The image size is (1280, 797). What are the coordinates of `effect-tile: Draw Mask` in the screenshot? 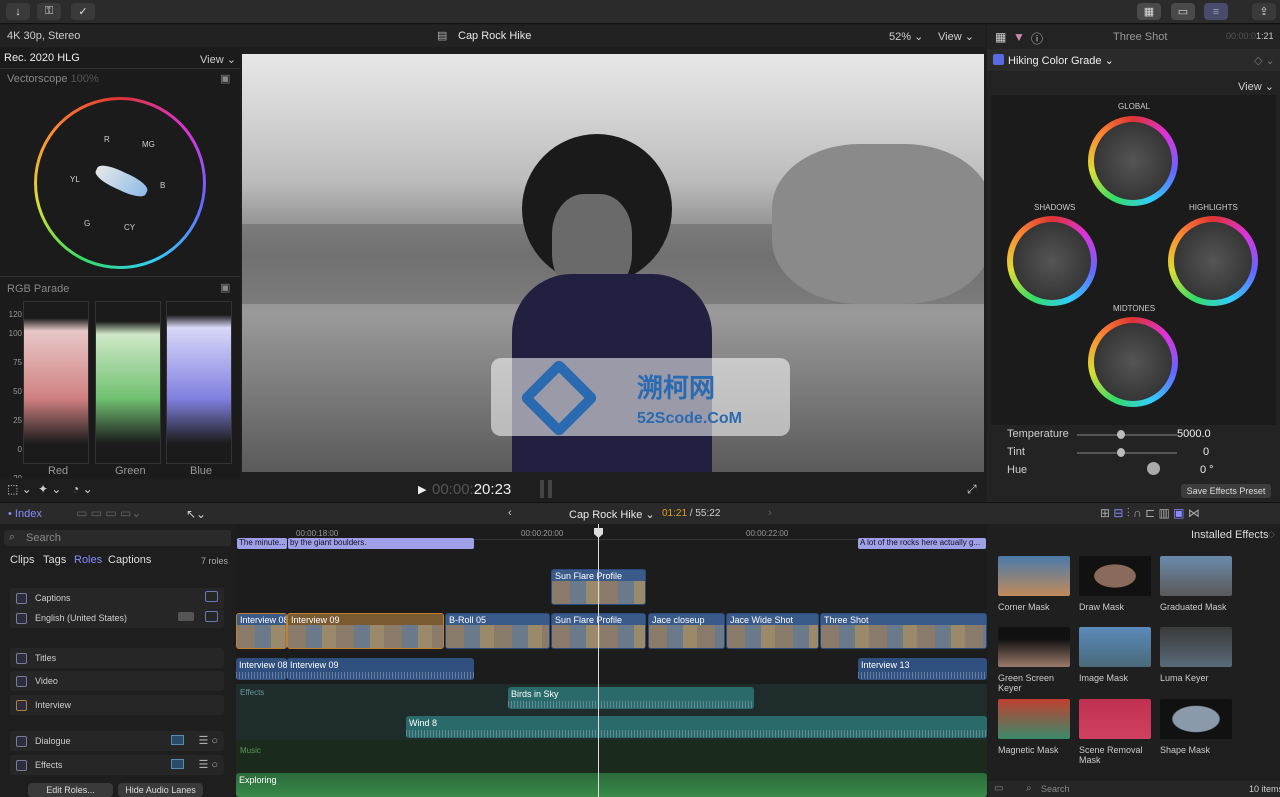 It's located at (1115, 584).